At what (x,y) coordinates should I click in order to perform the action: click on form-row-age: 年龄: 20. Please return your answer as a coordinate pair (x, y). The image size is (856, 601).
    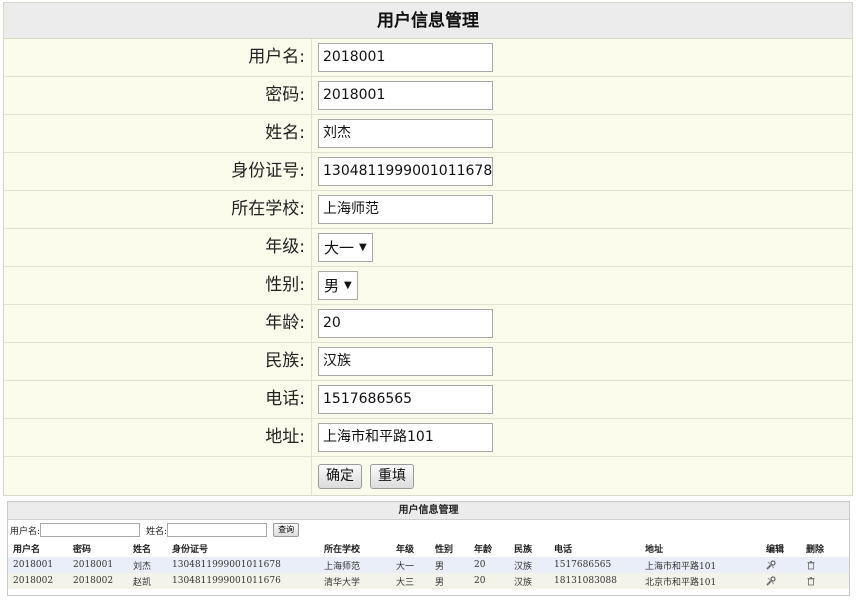
    Looking at the image, I should click on (428, 324).